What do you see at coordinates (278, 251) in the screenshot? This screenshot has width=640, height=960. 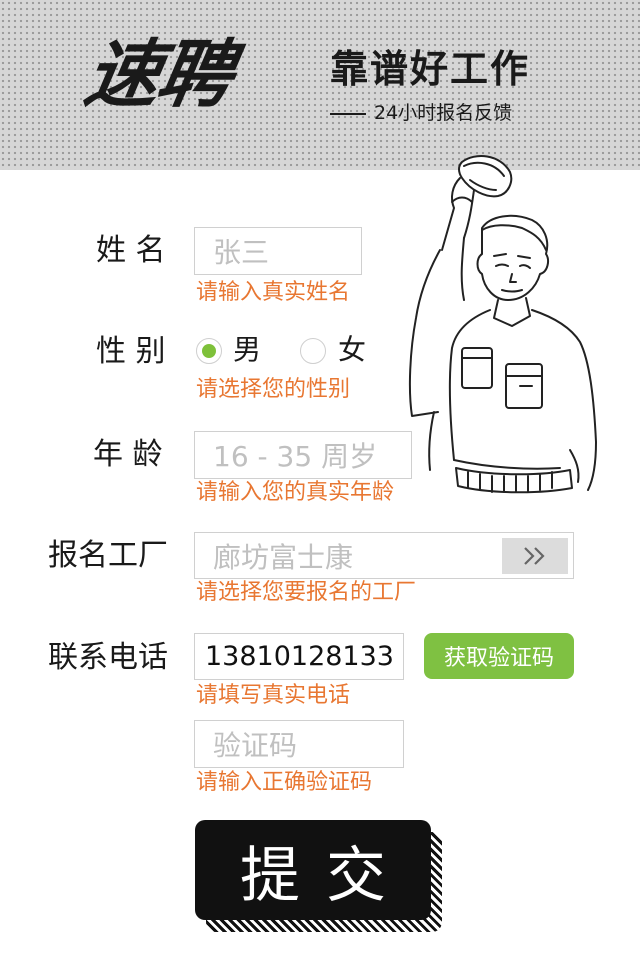 I see `name-input: 张三` at bounding box center [278, 251].